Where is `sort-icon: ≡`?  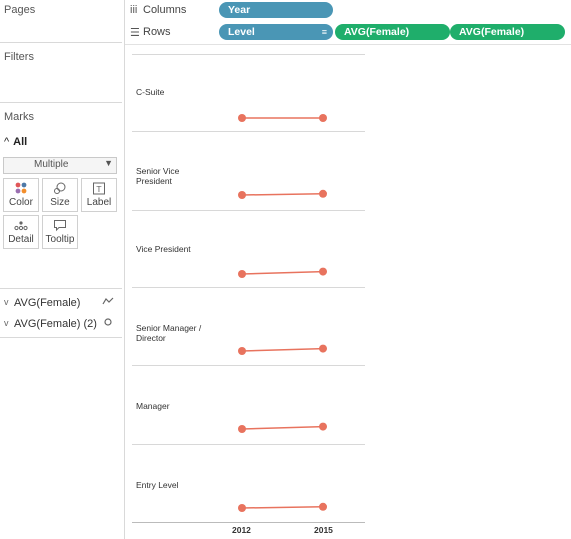
sort-icon: ≡ is located at coordinates (324, 32).